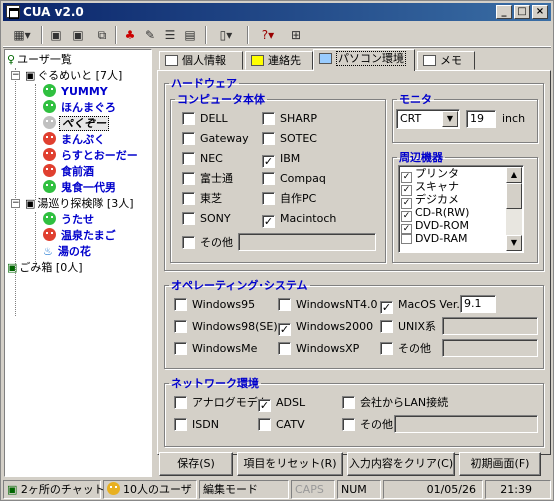  I want to click on tab-pc-env: パソコン環境, so click(364, 60).